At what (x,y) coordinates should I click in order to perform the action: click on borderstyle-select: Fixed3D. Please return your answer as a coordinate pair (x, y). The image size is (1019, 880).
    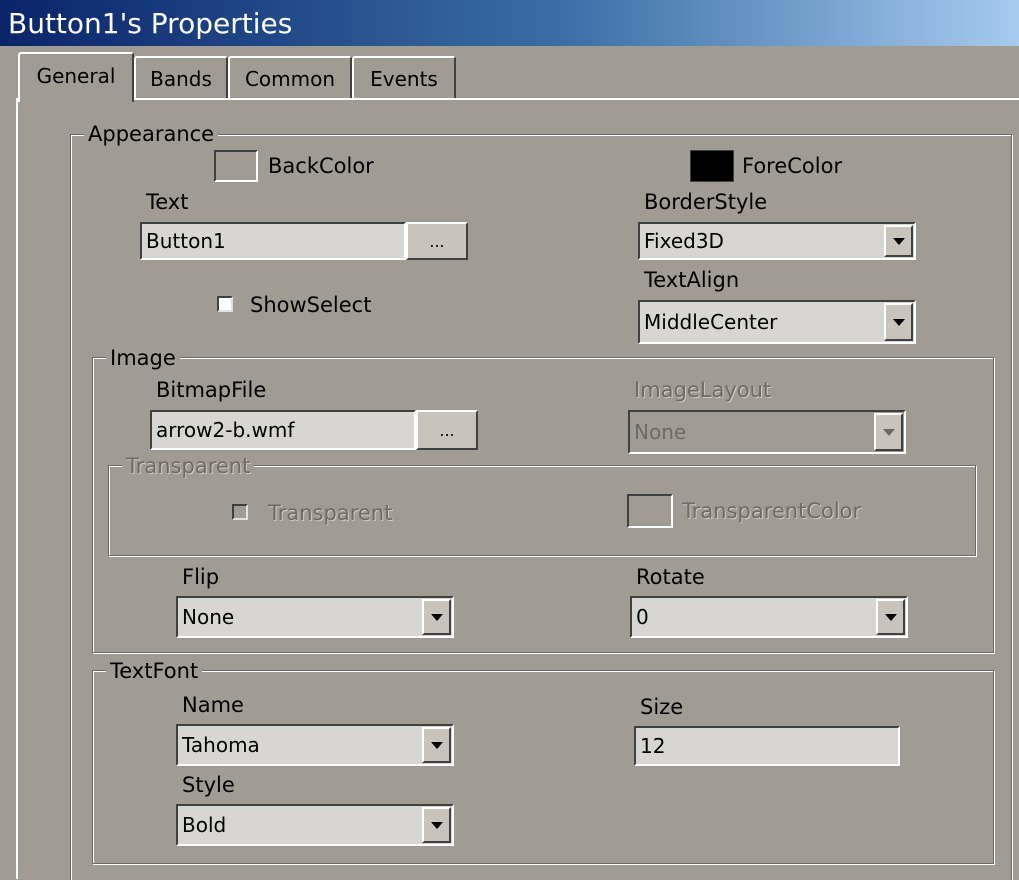
    Looking at the image, I should click on (777, 241).